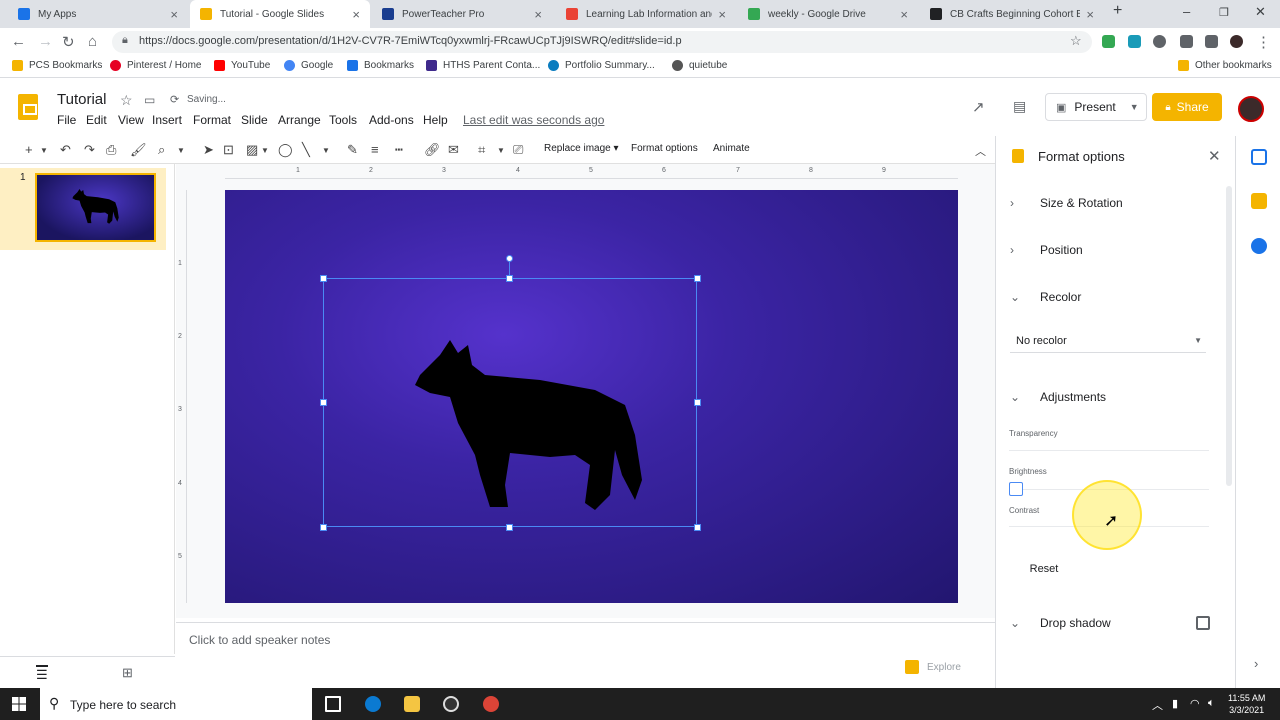  Describe the element at coordinates (1108, 341) in the screenshot. I see `recolor-select: No recolor ▼` at that location.